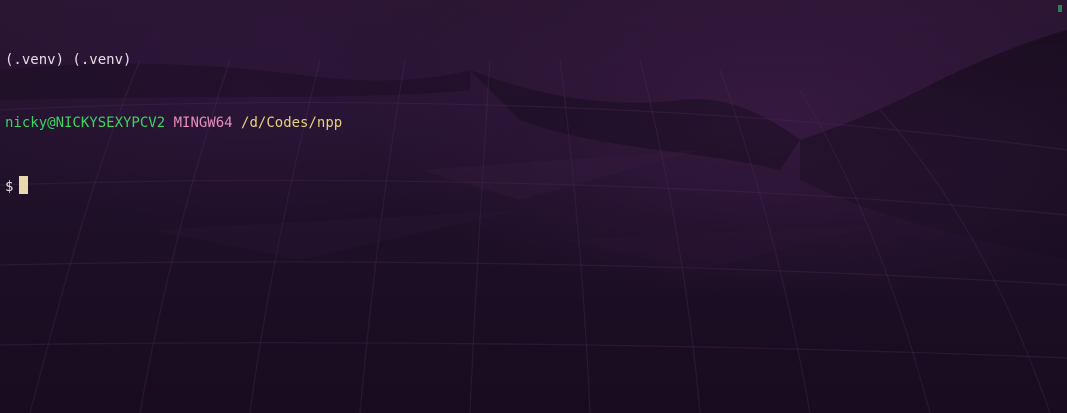 This screenshot has width=1067, height=413. Describe the element at coordinates (9, 187) in the screenshot. I see `prompt-symbol: $` at that location.